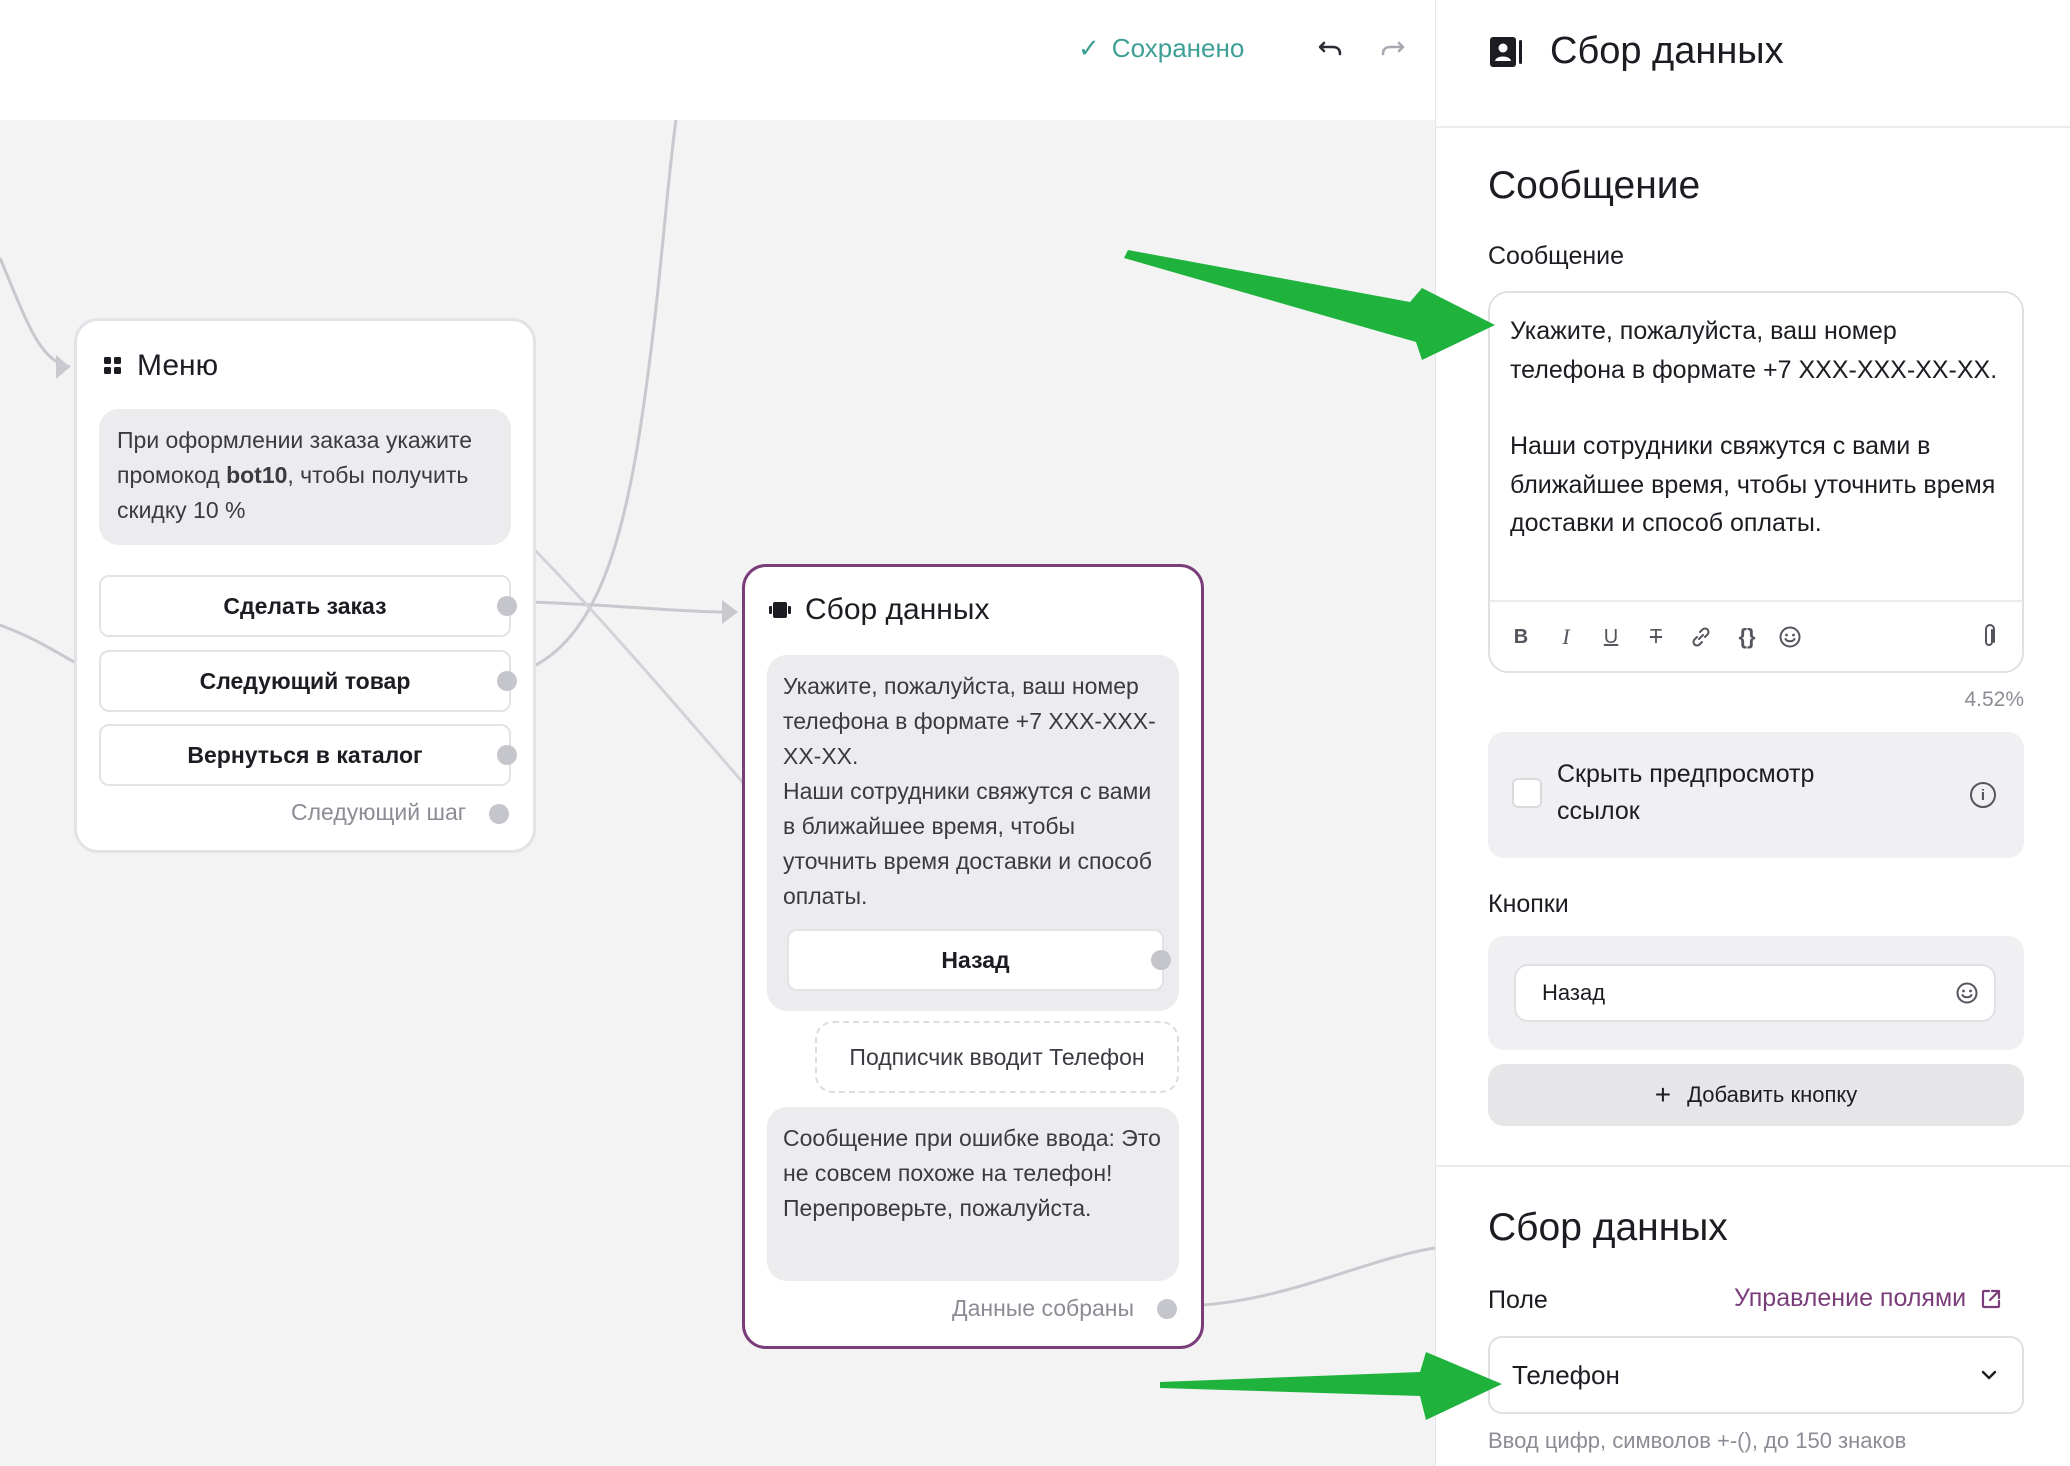 The image size is (2070, 1466). What do you see at coordinates (1850, 1298) in the screenshot?
I see `manage-fields-label: Управление полями` at bounding box center [1850, 1298].